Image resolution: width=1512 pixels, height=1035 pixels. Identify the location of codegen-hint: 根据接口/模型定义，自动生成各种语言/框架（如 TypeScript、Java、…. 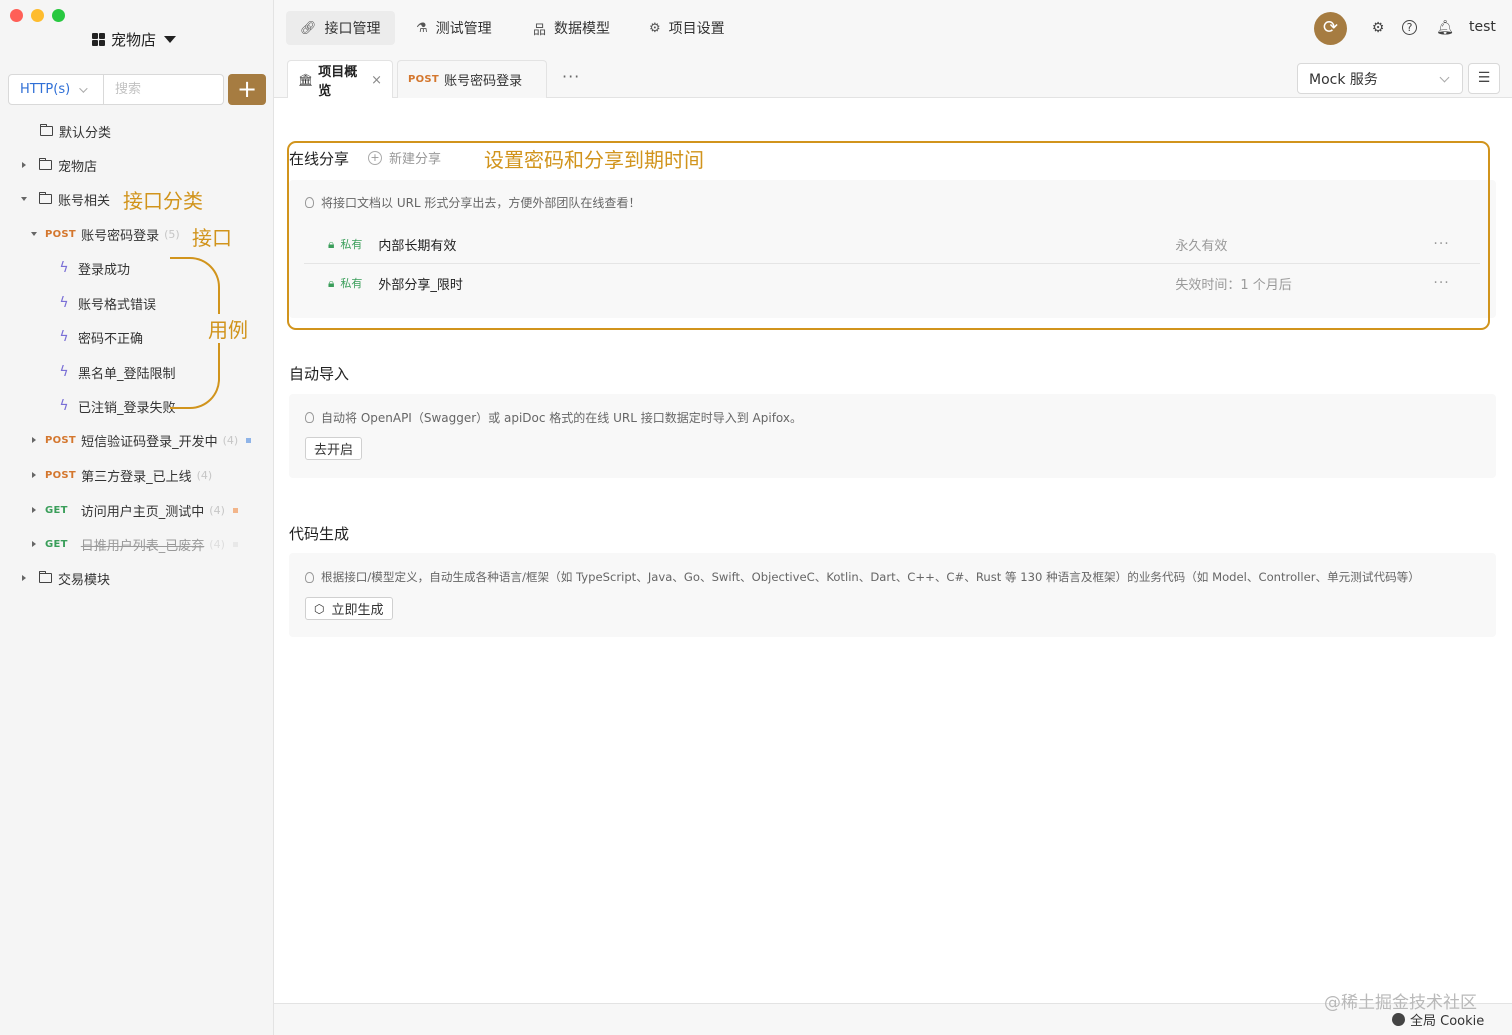
(862, 577).